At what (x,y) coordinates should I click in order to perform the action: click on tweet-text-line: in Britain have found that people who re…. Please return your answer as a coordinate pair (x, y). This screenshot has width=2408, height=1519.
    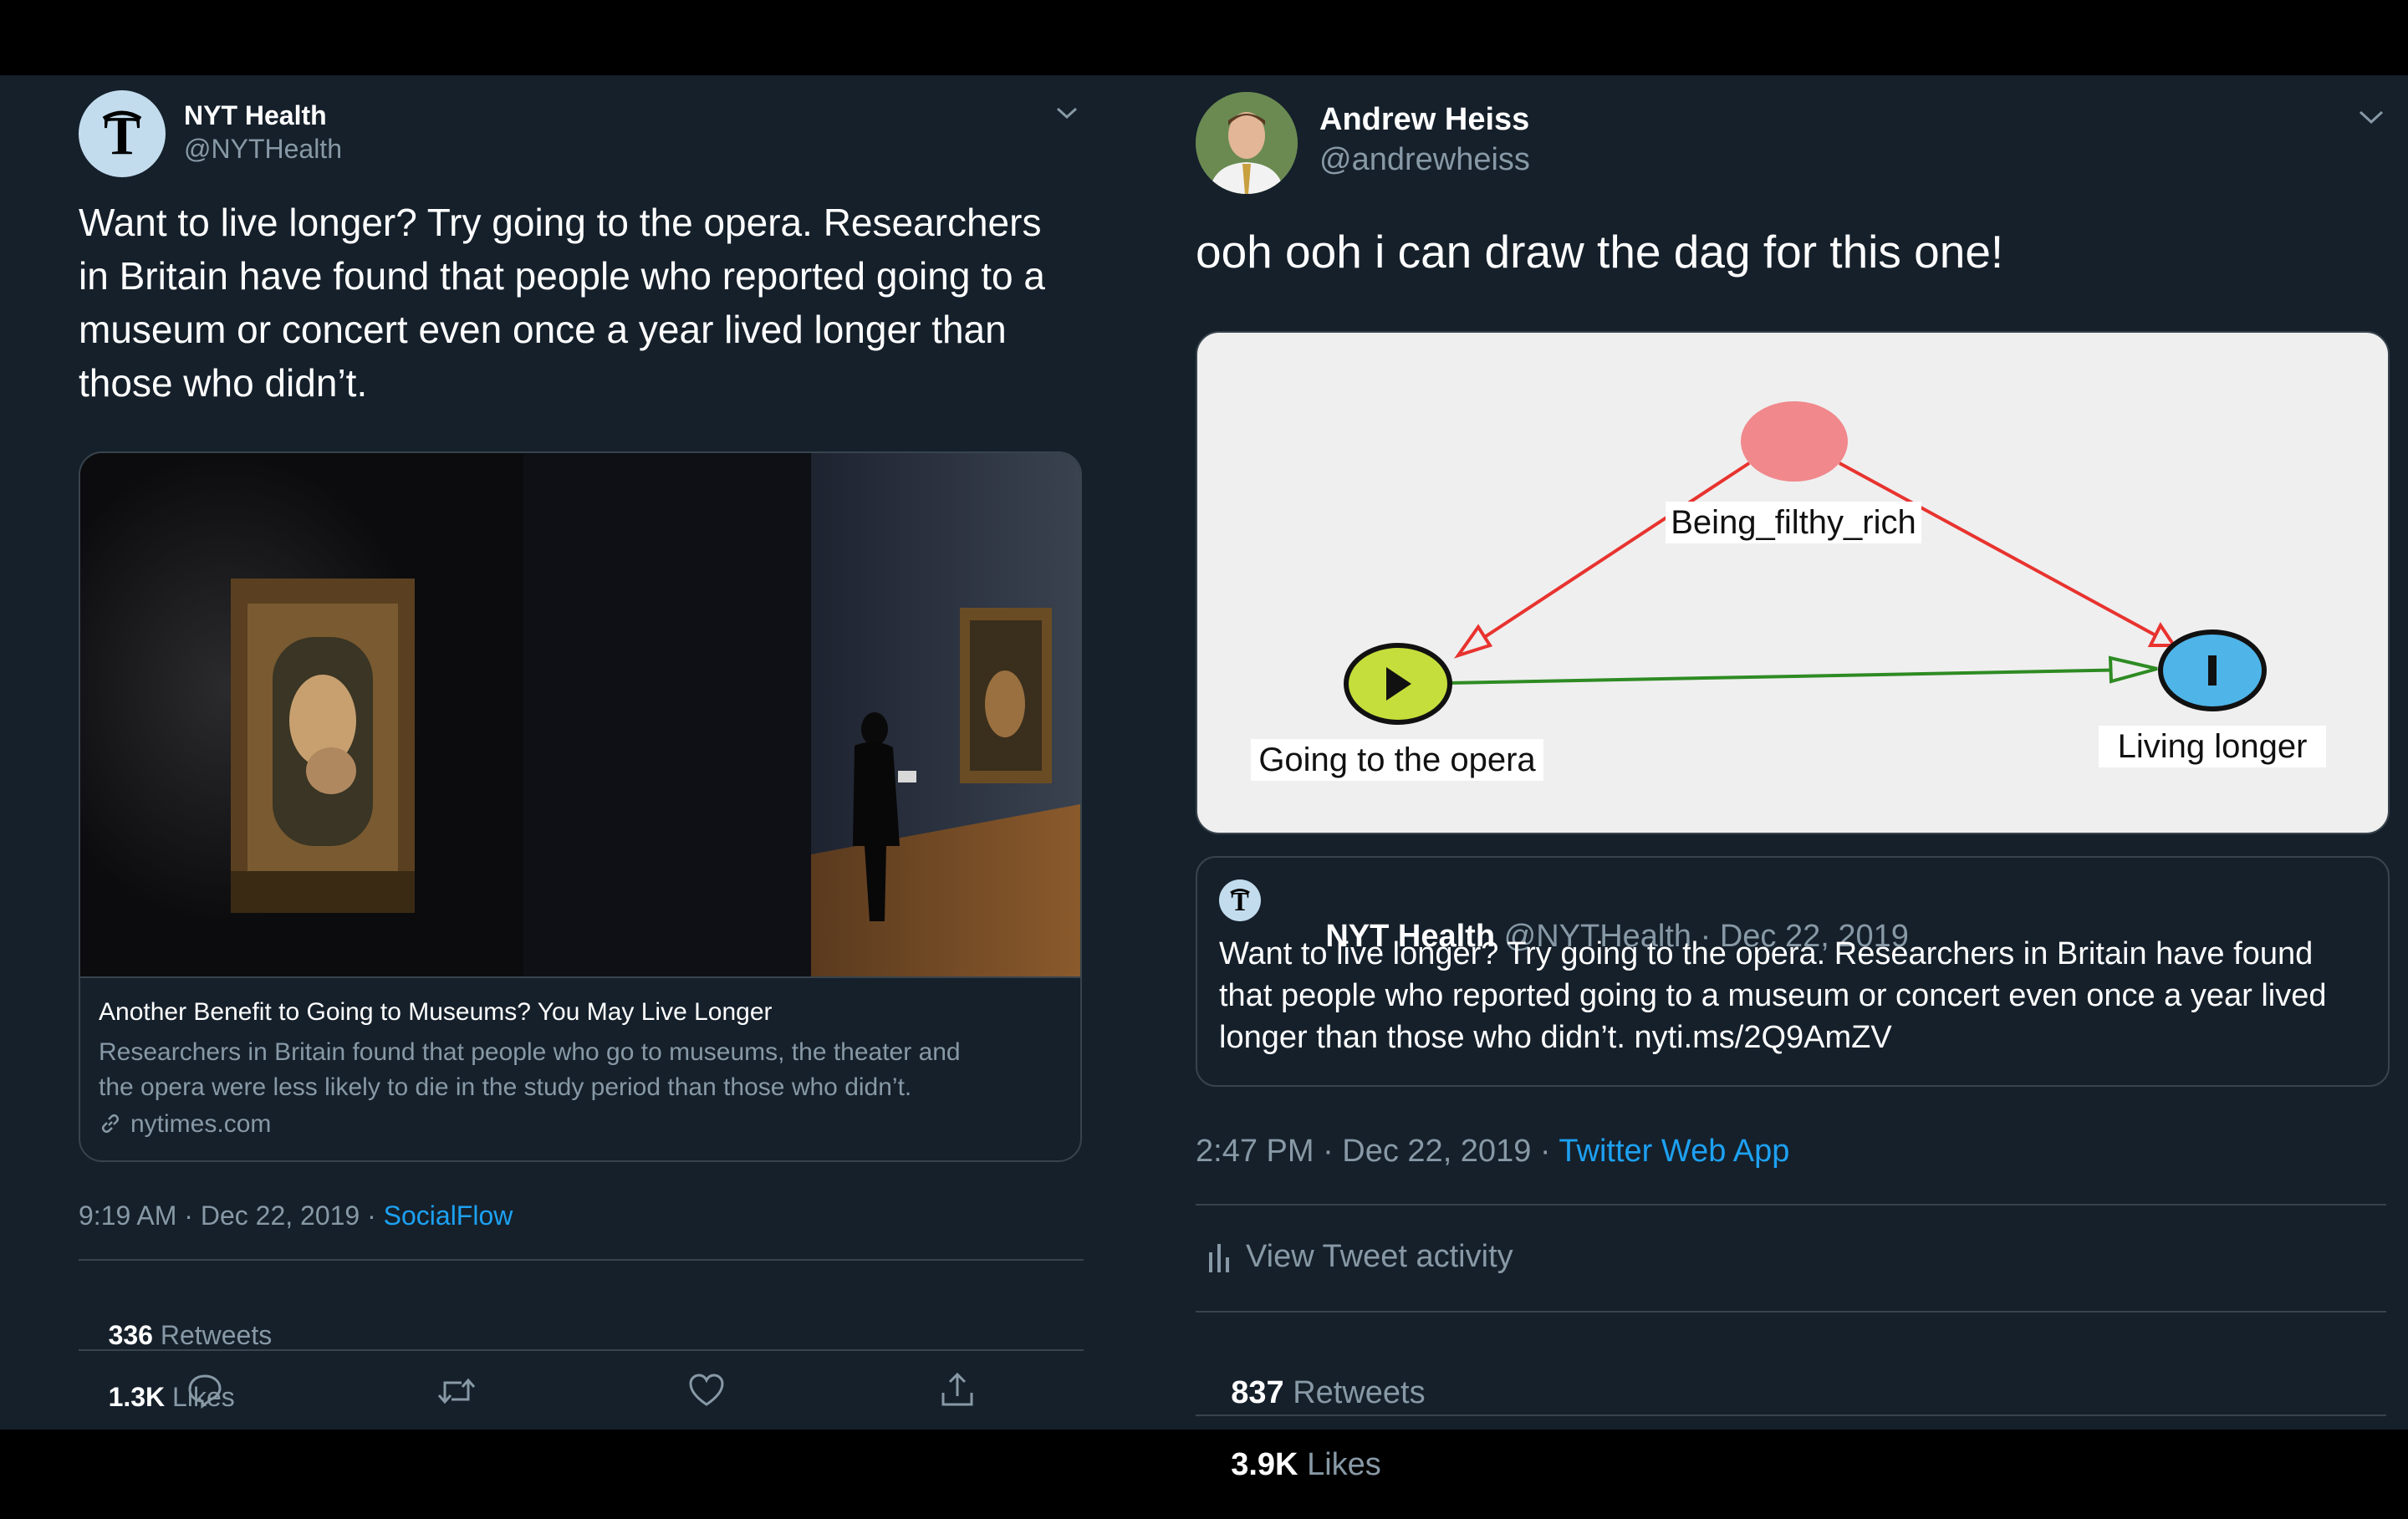
    Looking at the image, I should click on (562, 276).